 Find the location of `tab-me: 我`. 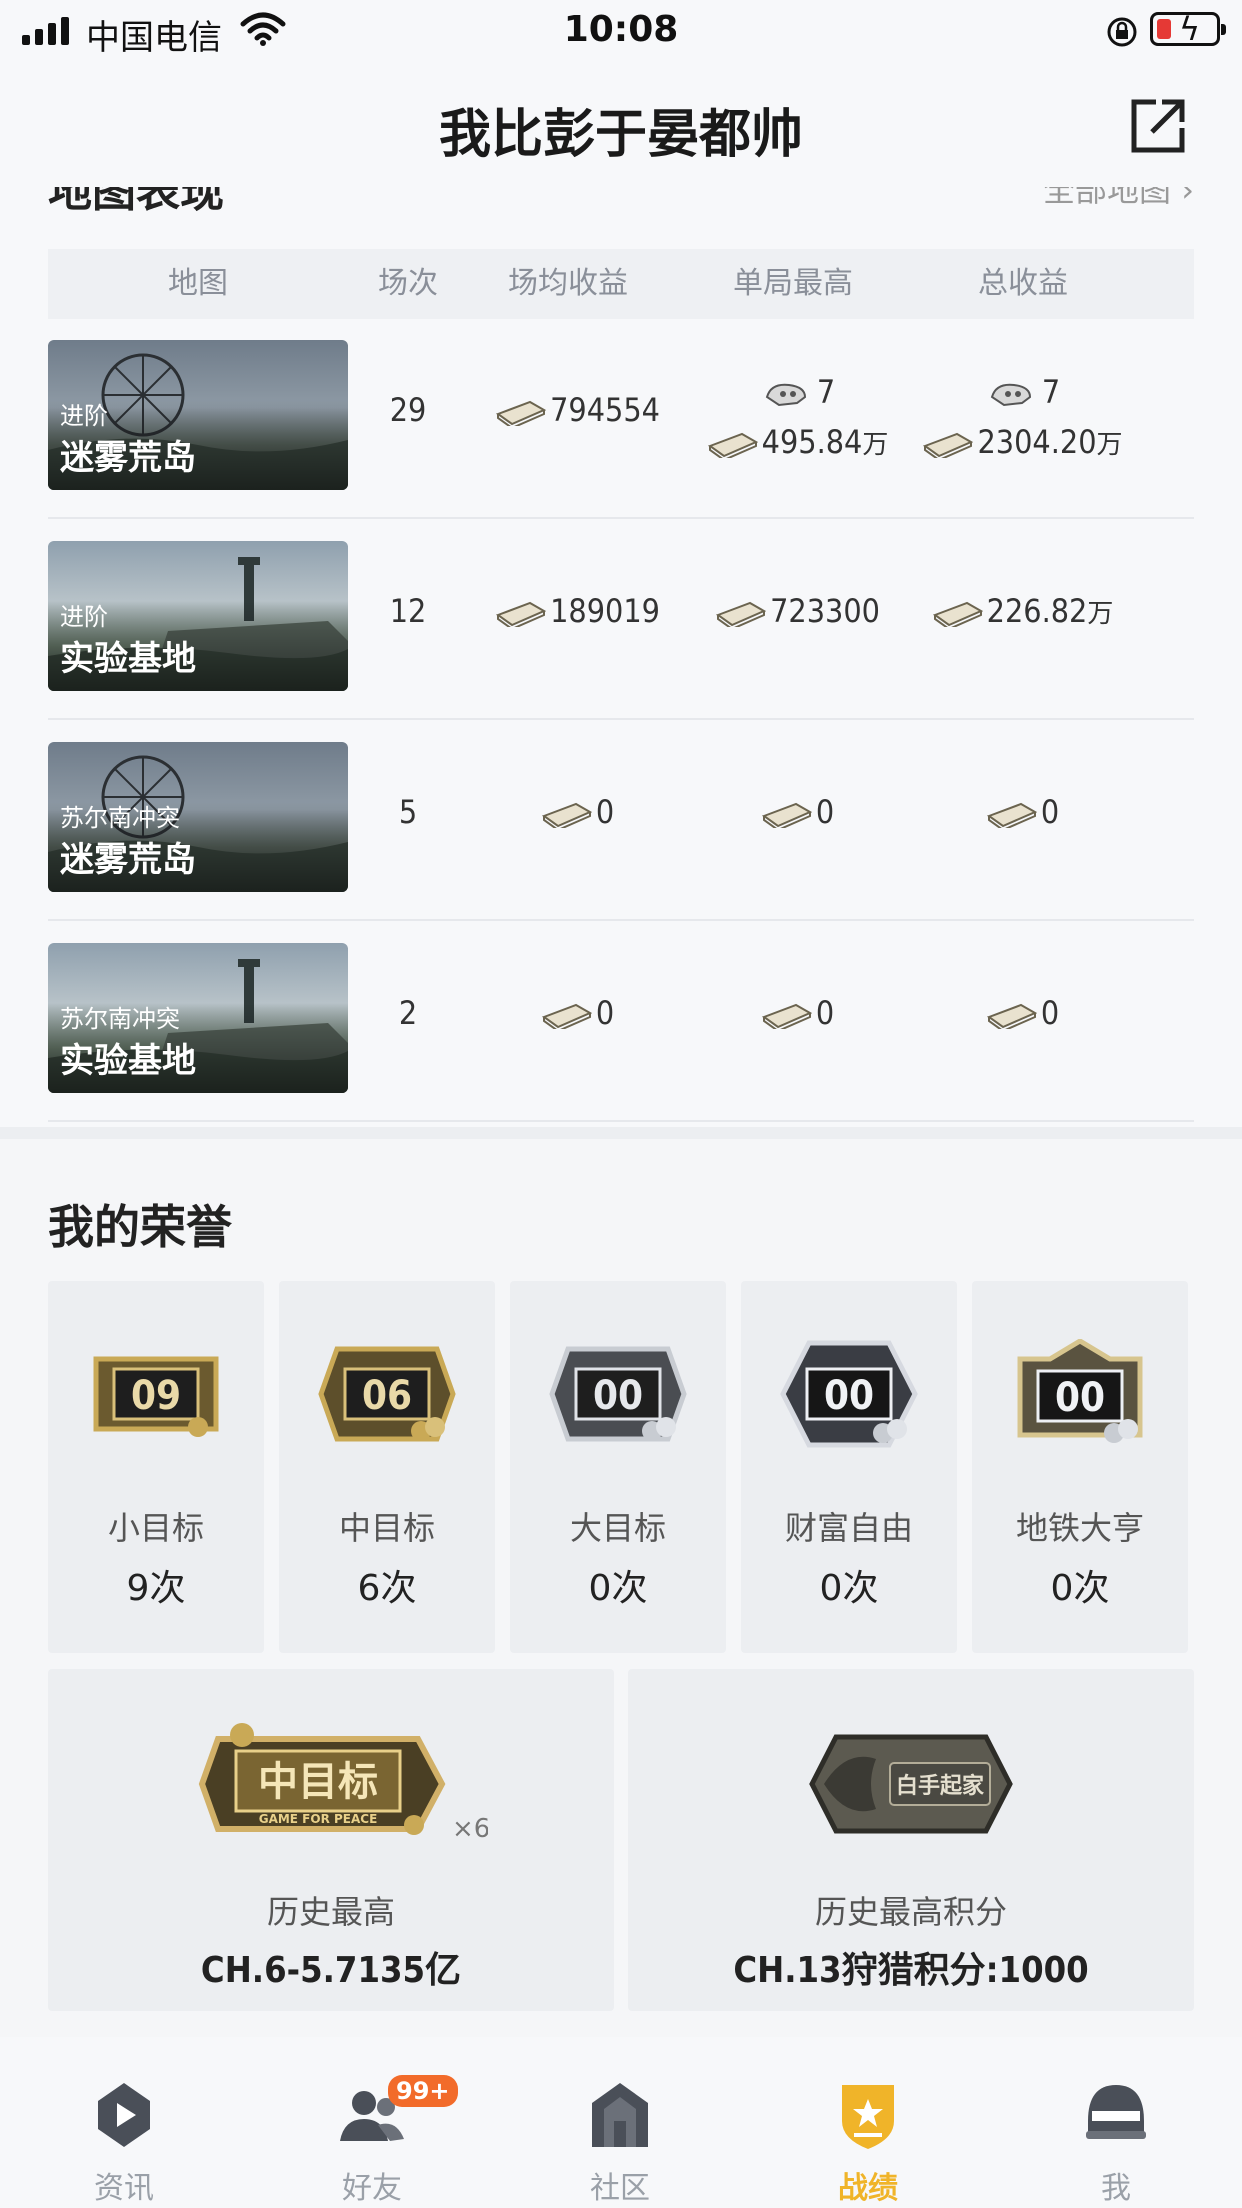

tab-me: 我 is located at coordinates (1116, 2122).